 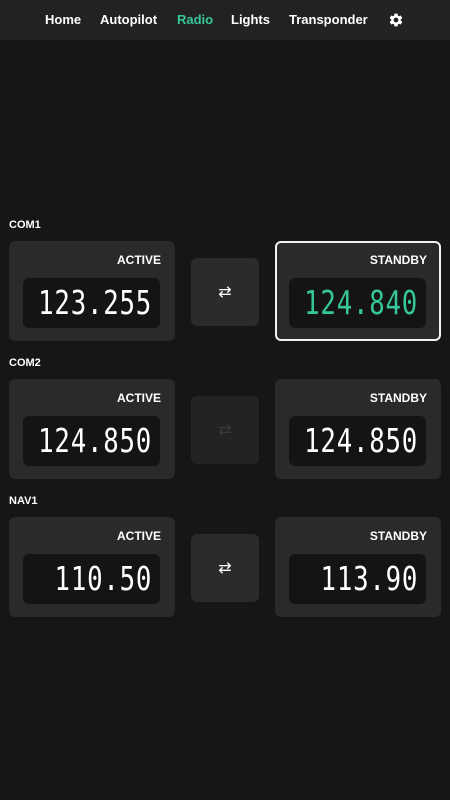 I want to click on frequency-display: 113.90, so click(x=357, y=579).